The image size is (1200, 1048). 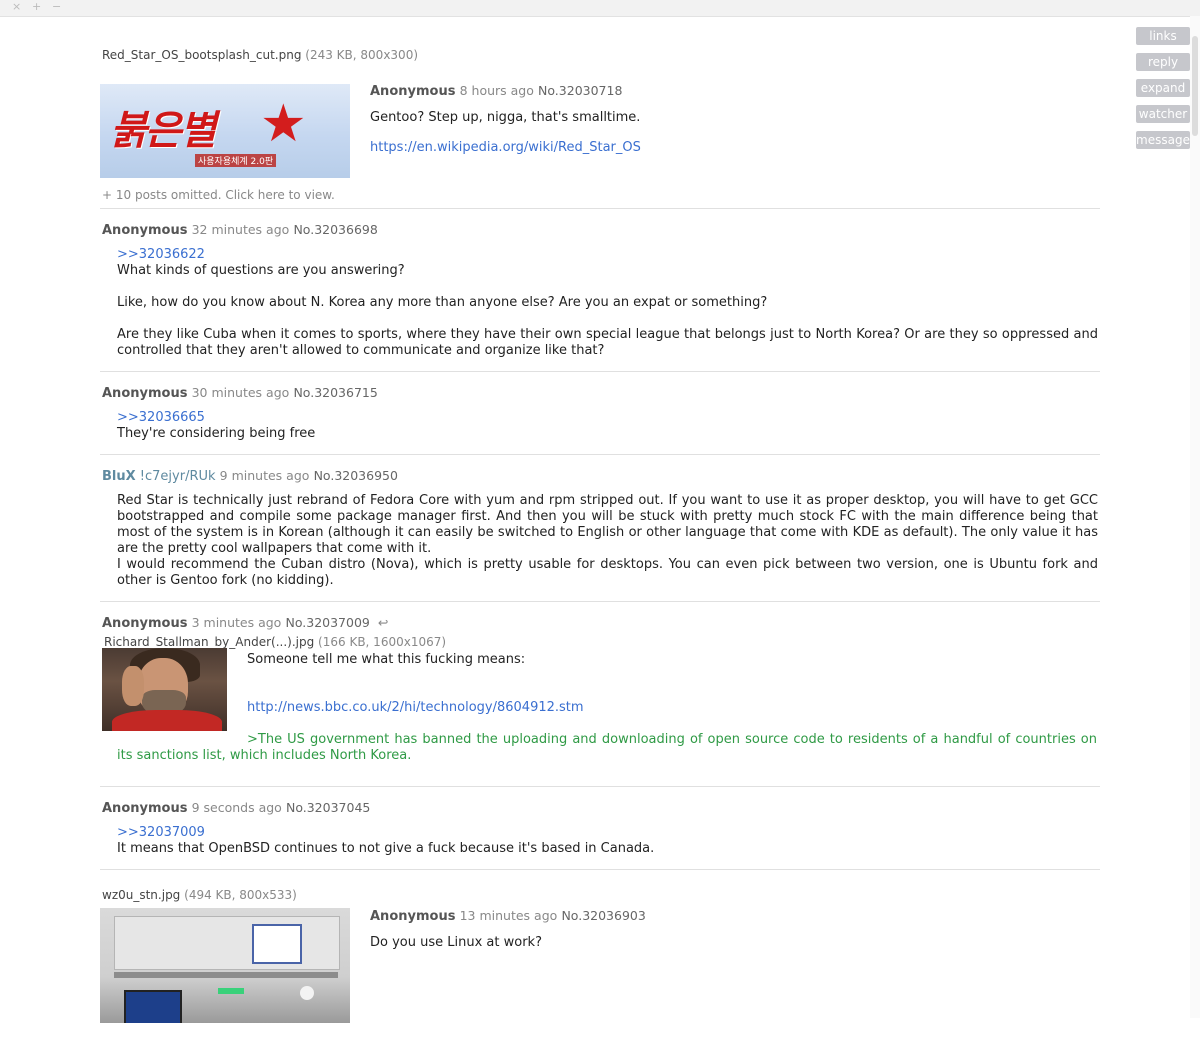 What do you see at coordinates (1163, 140) in the screenshot?
I see `message-button: message` at bounding box center [1163, 140].